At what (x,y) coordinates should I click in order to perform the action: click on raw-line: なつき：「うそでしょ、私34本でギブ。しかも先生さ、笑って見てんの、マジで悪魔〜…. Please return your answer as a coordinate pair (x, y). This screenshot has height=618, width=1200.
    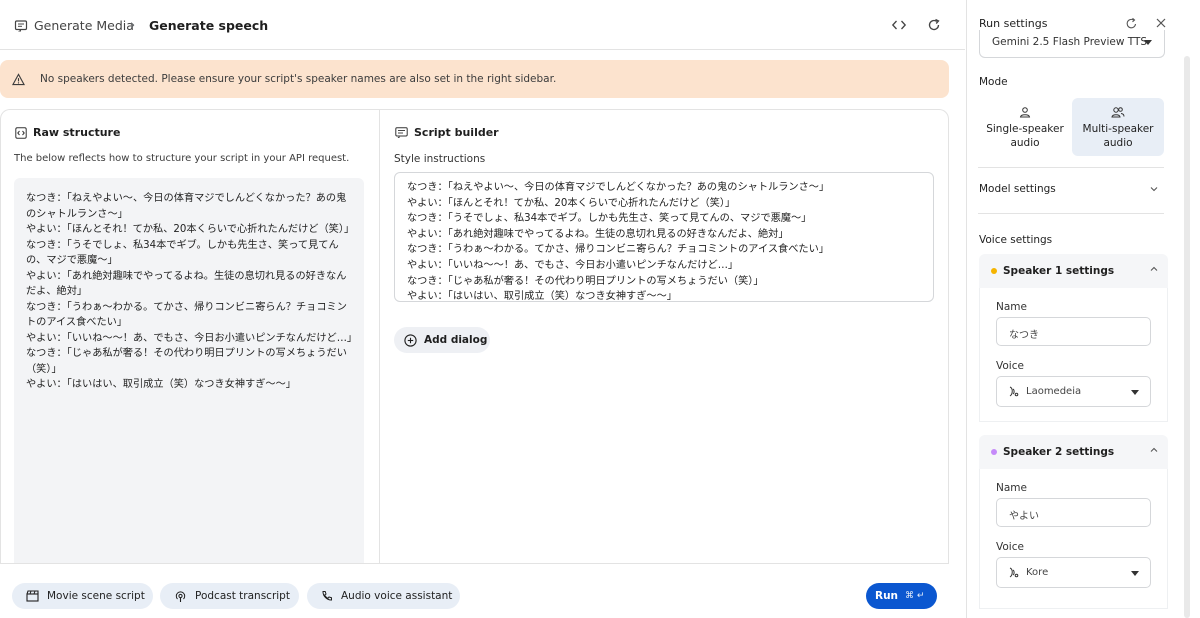
    Looking at the image, I should click on (182, 253).